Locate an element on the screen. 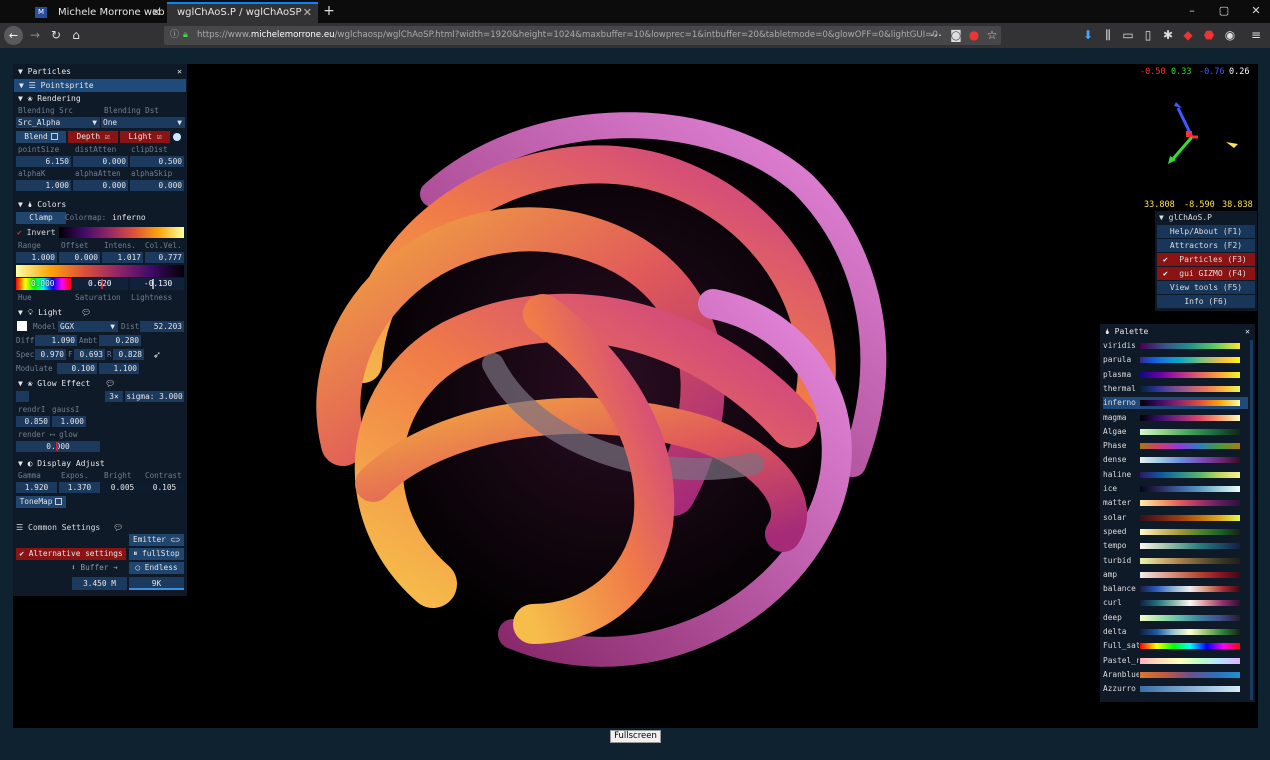  light-header: ▼ 💡︎ Light 💬︎ is located at coordinates (52, 312).